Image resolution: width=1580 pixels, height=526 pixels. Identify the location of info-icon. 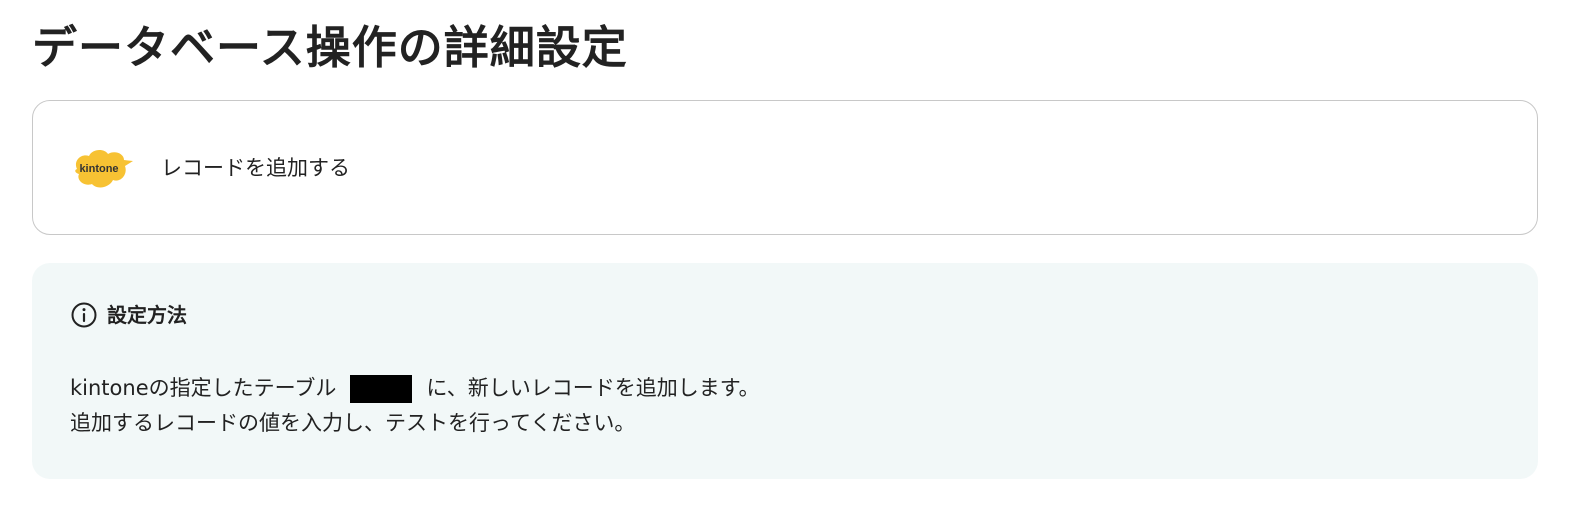
(84, 315).